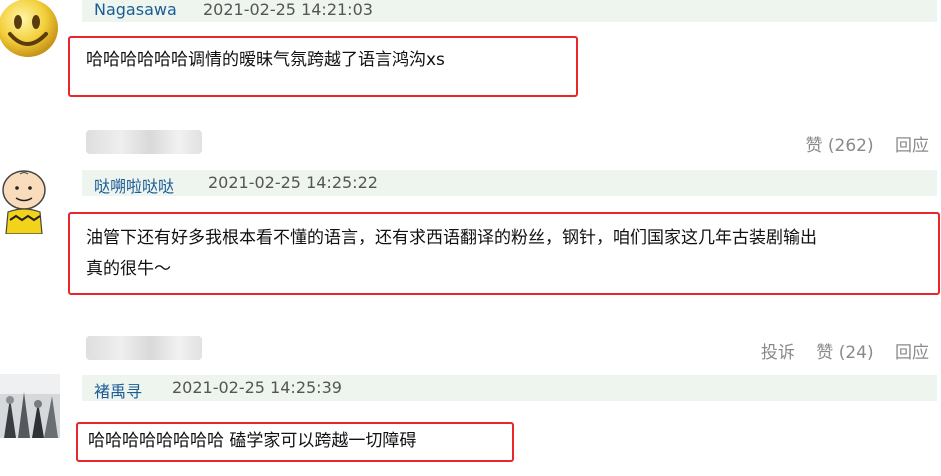 This screenshot has width=941, height=476. I want to click on username-link: 褚禹寻, so click(118, 390).